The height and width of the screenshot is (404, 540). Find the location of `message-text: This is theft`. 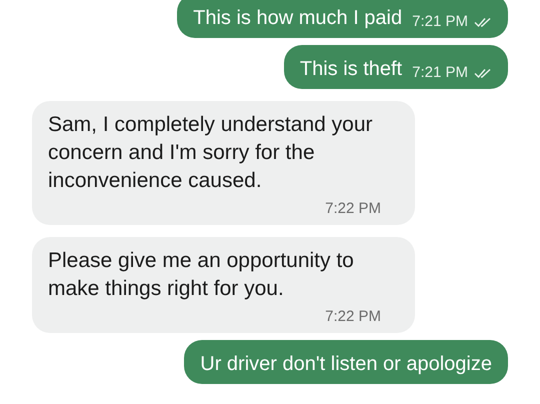

message-text: This is theft is located at coordinates (351, 69).